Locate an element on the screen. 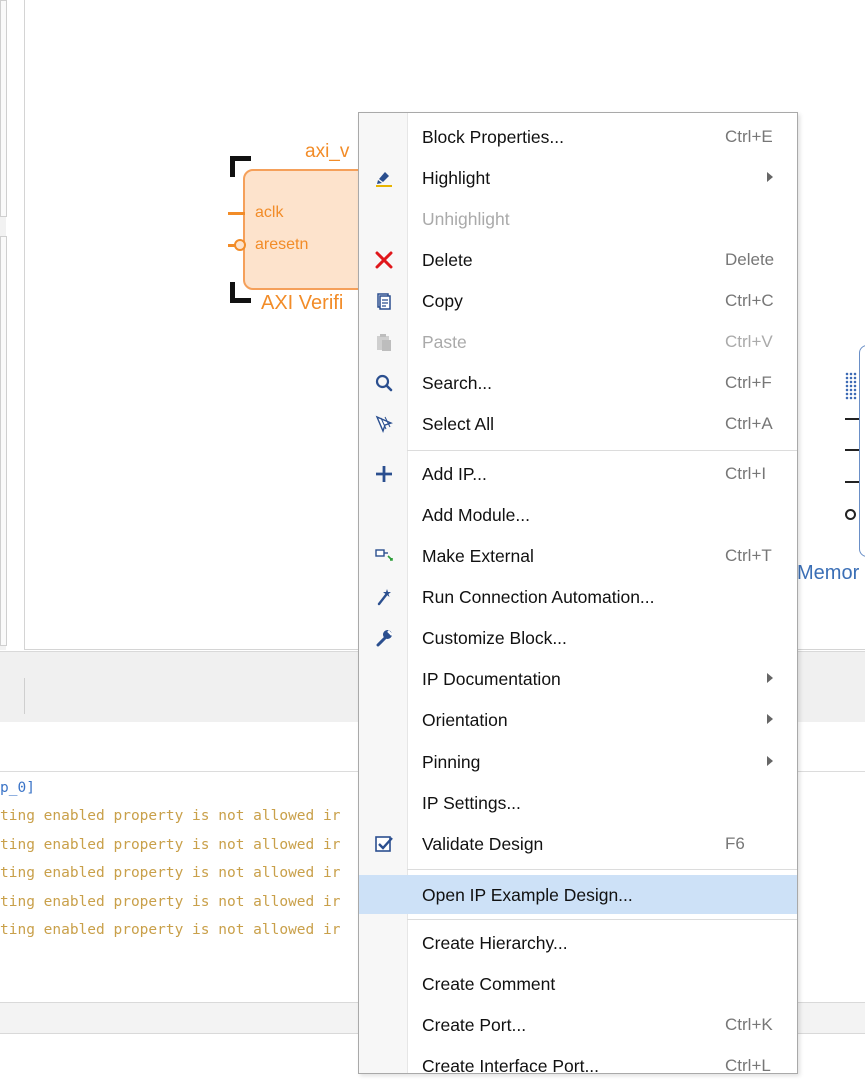  left-panel-edge is located at coordinates (3, 325).